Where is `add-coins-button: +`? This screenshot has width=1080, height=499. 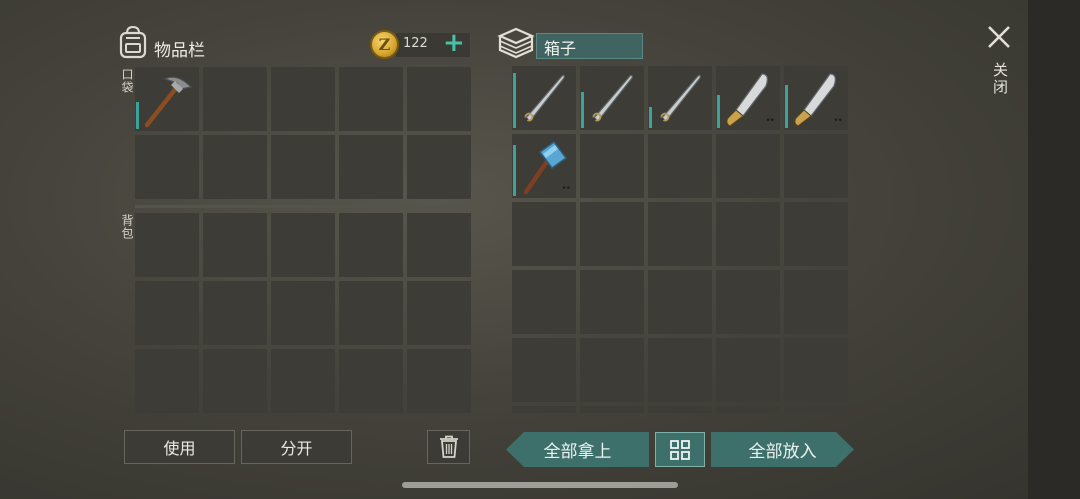 add-coins-button: + is located at coordinates (454, 43).